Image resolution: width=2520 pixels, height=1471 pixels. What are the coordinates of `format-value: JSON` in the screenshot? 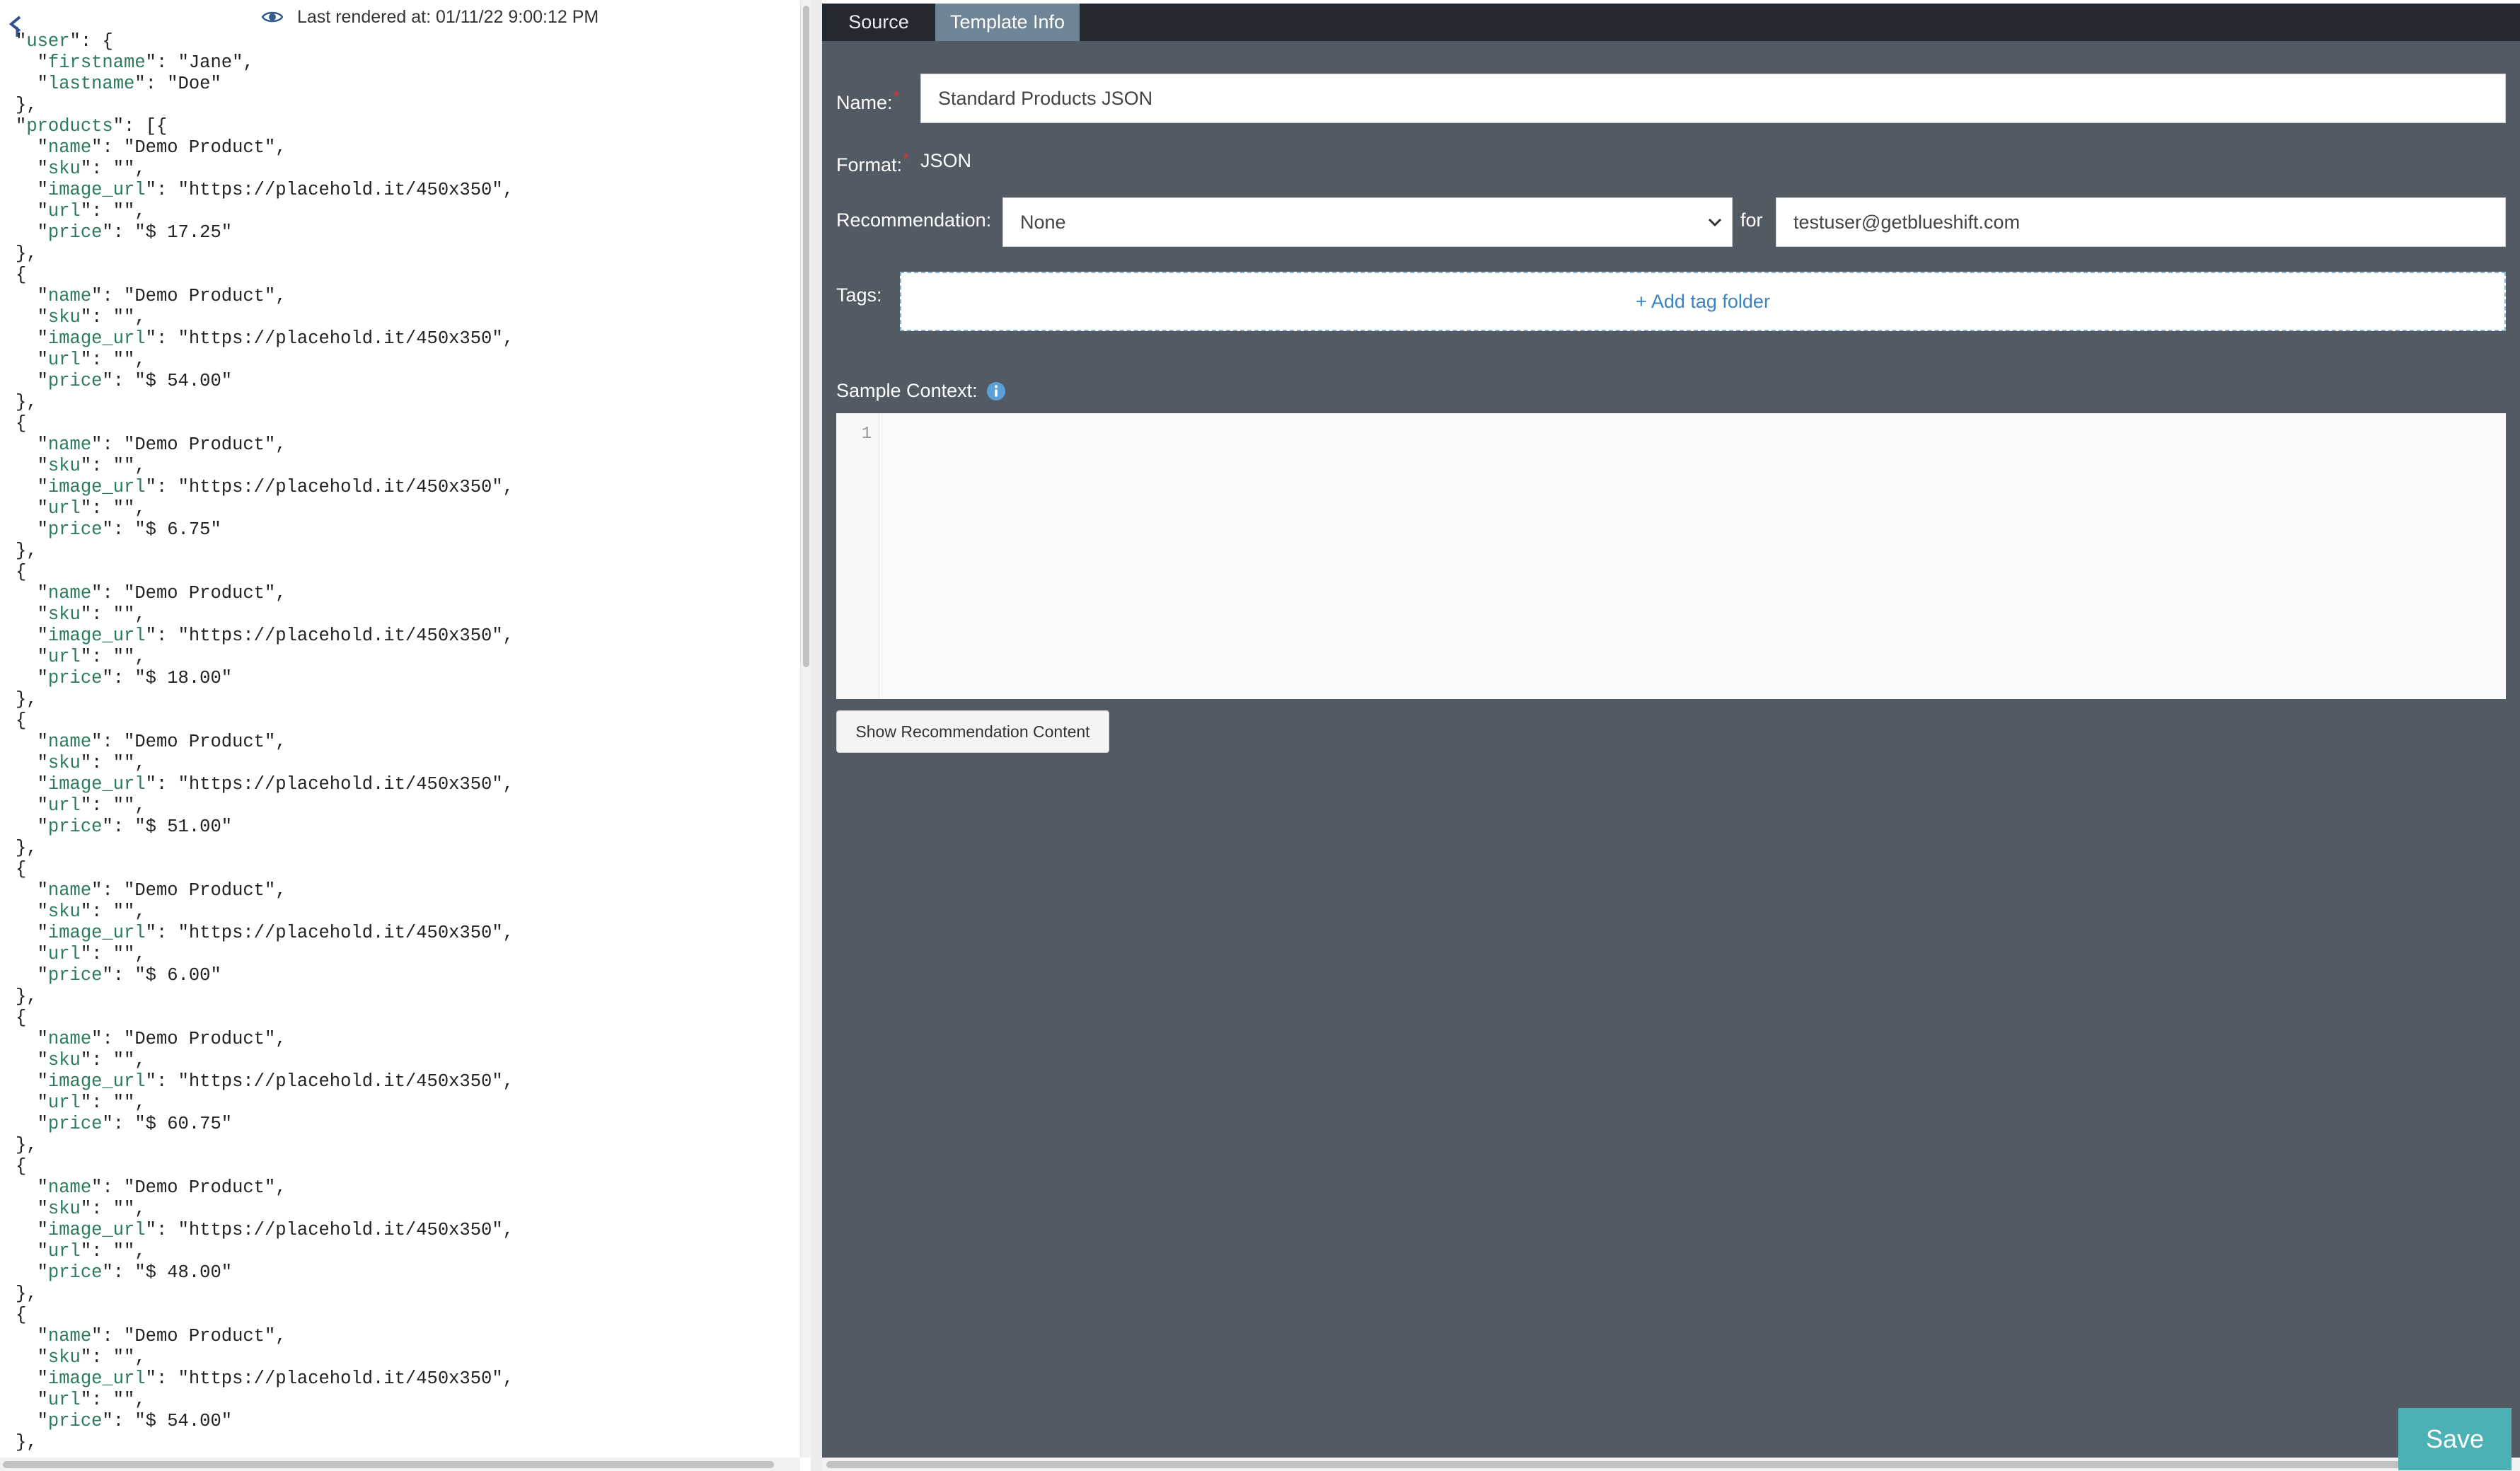 It's located at (946, 160).